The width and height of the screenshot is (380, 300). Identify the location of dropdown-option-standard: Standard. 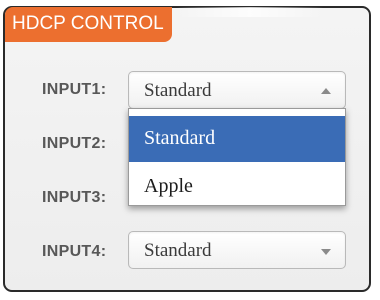
(237, 139).